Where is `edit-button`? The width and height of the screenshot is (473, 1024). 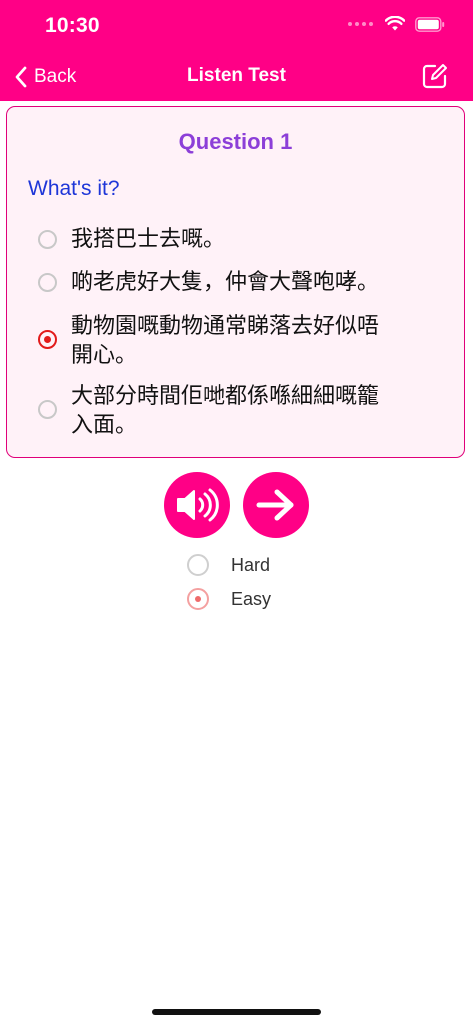 edit-button is located at coordinates (435, 76).